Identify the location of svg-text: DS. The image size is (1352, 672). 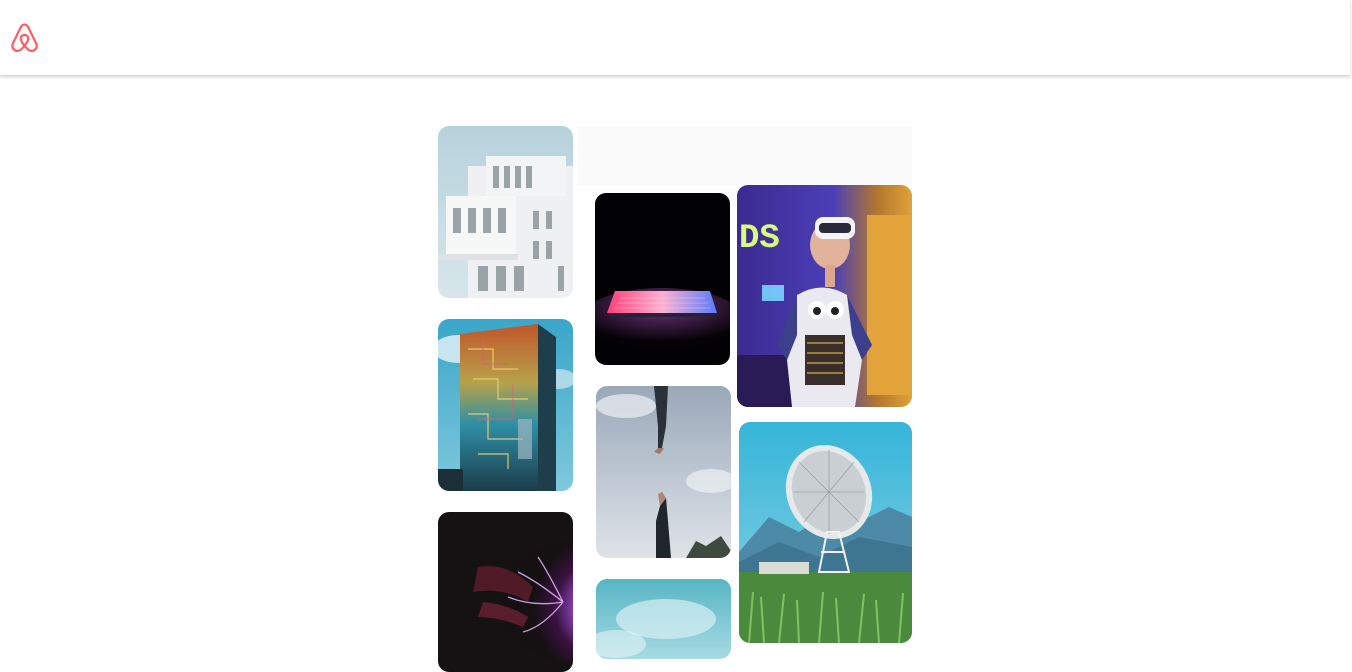
(759, 239).